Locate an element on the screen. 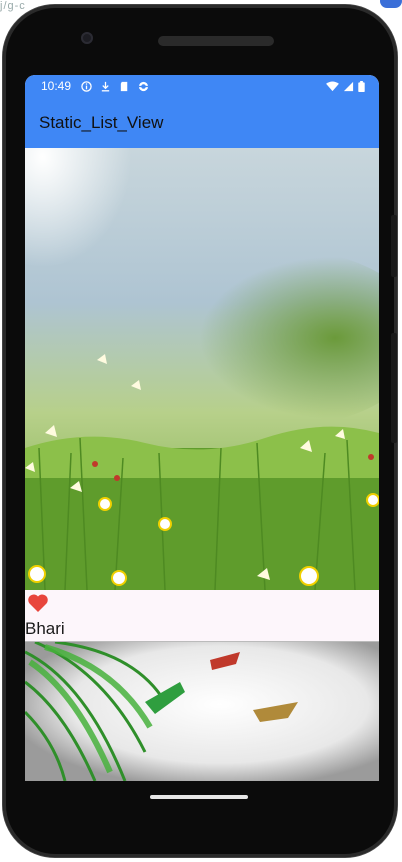  sd-card-icon is located at coordinates (124, 86).